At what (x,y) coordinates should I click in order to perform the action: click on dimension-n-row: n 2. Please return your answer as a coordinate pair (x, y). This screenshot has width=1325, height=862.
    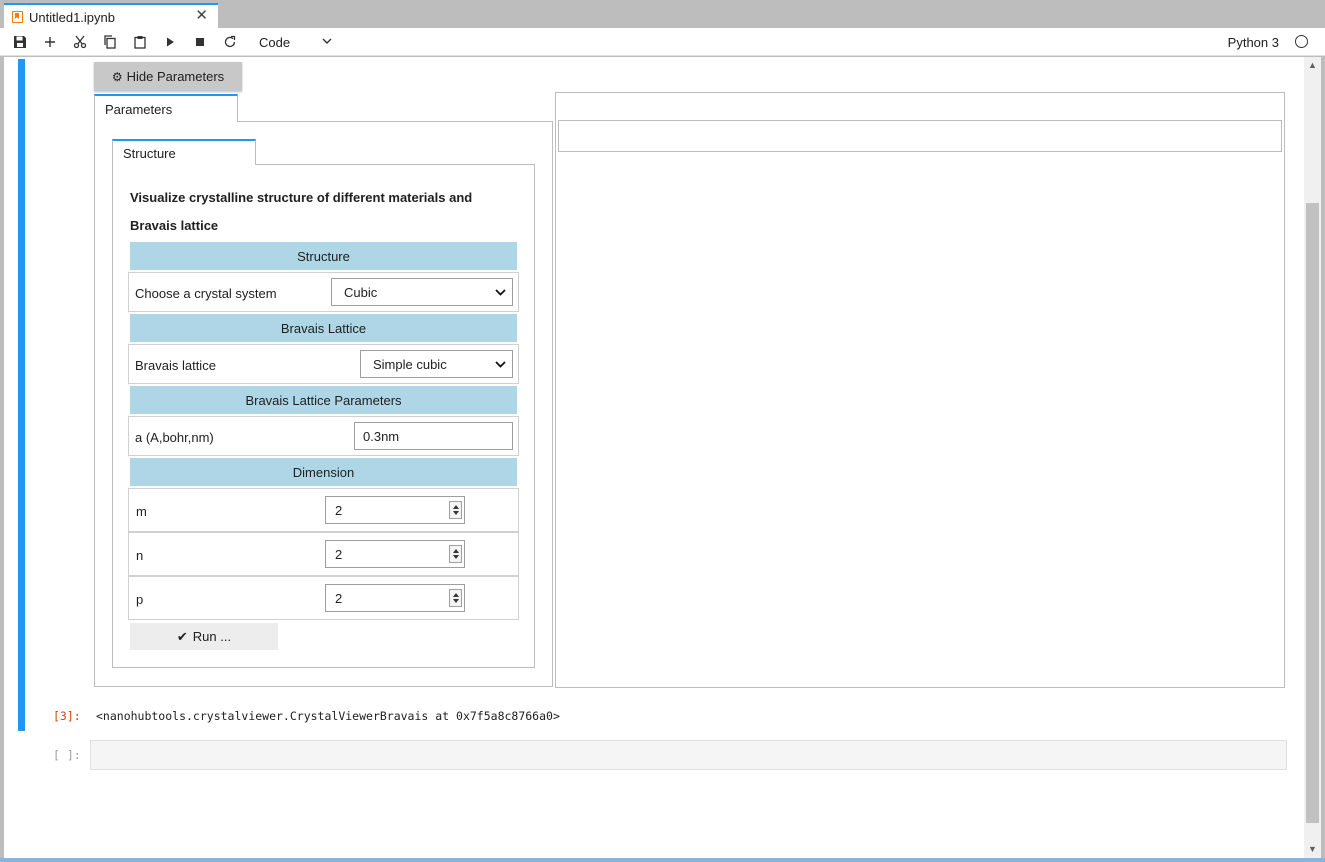
    Looking at the image, I should click on (323, 554).